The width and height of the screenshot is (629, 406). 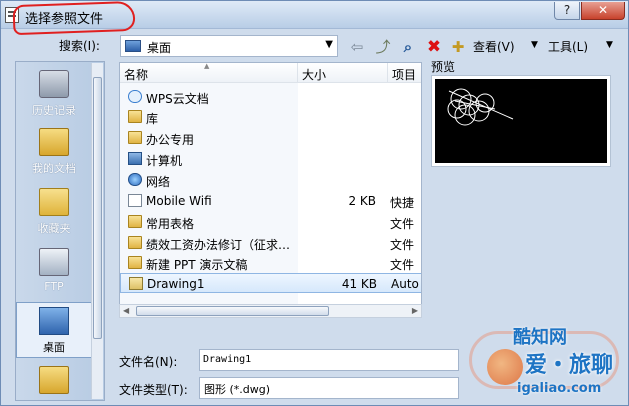 I want to click on place-my-documents: 我的文档, so click(x=54, y=152).